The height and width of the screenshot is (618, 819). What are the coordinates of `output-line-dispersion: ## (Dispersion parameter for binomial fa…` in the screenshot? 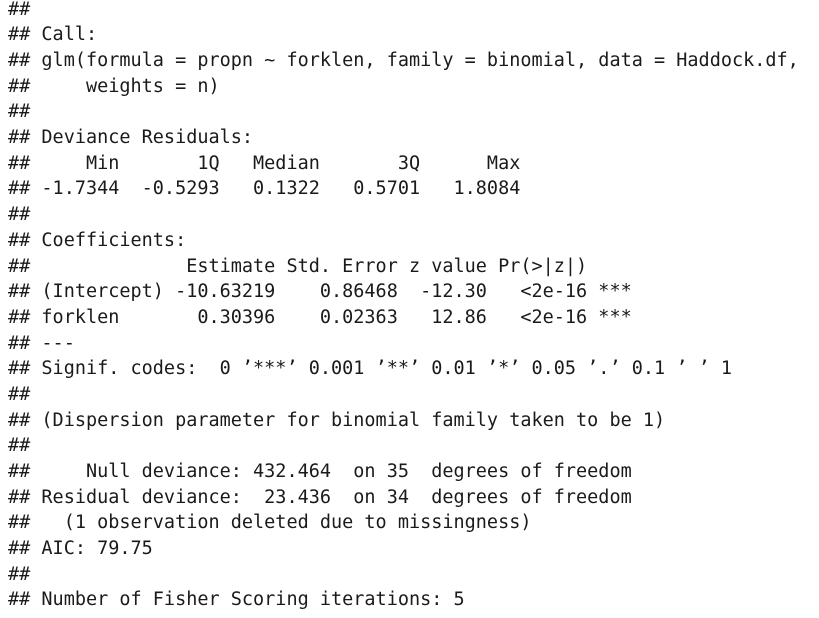 It's located at (337, 420).